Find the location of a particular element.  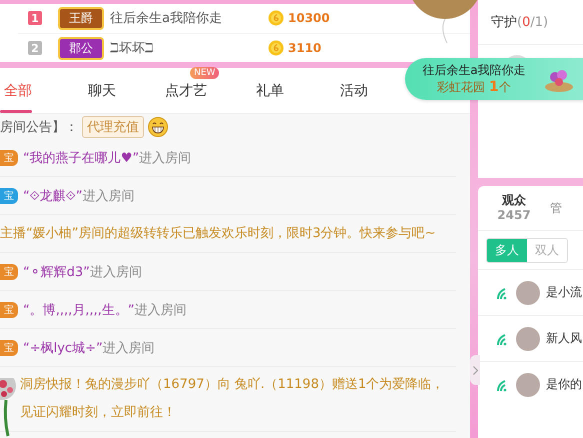

contributor-name: 往后余生a我陪你走 is located at coordinates (166, 18).